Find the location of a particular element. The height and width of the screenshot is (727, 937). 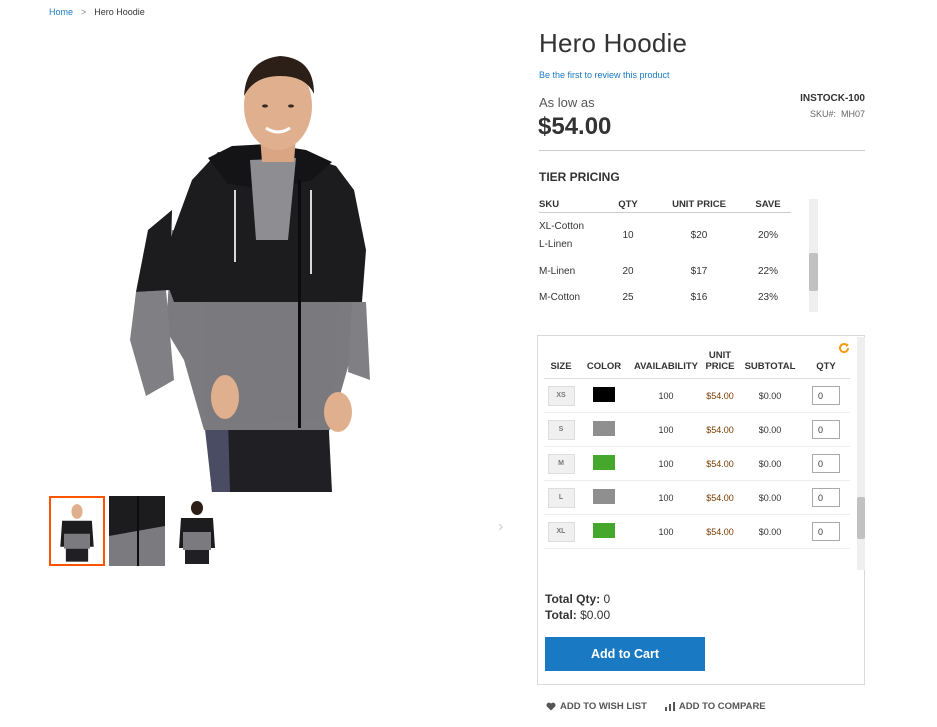

tier-header-qty: QTY is located at coordinates (628, 204).